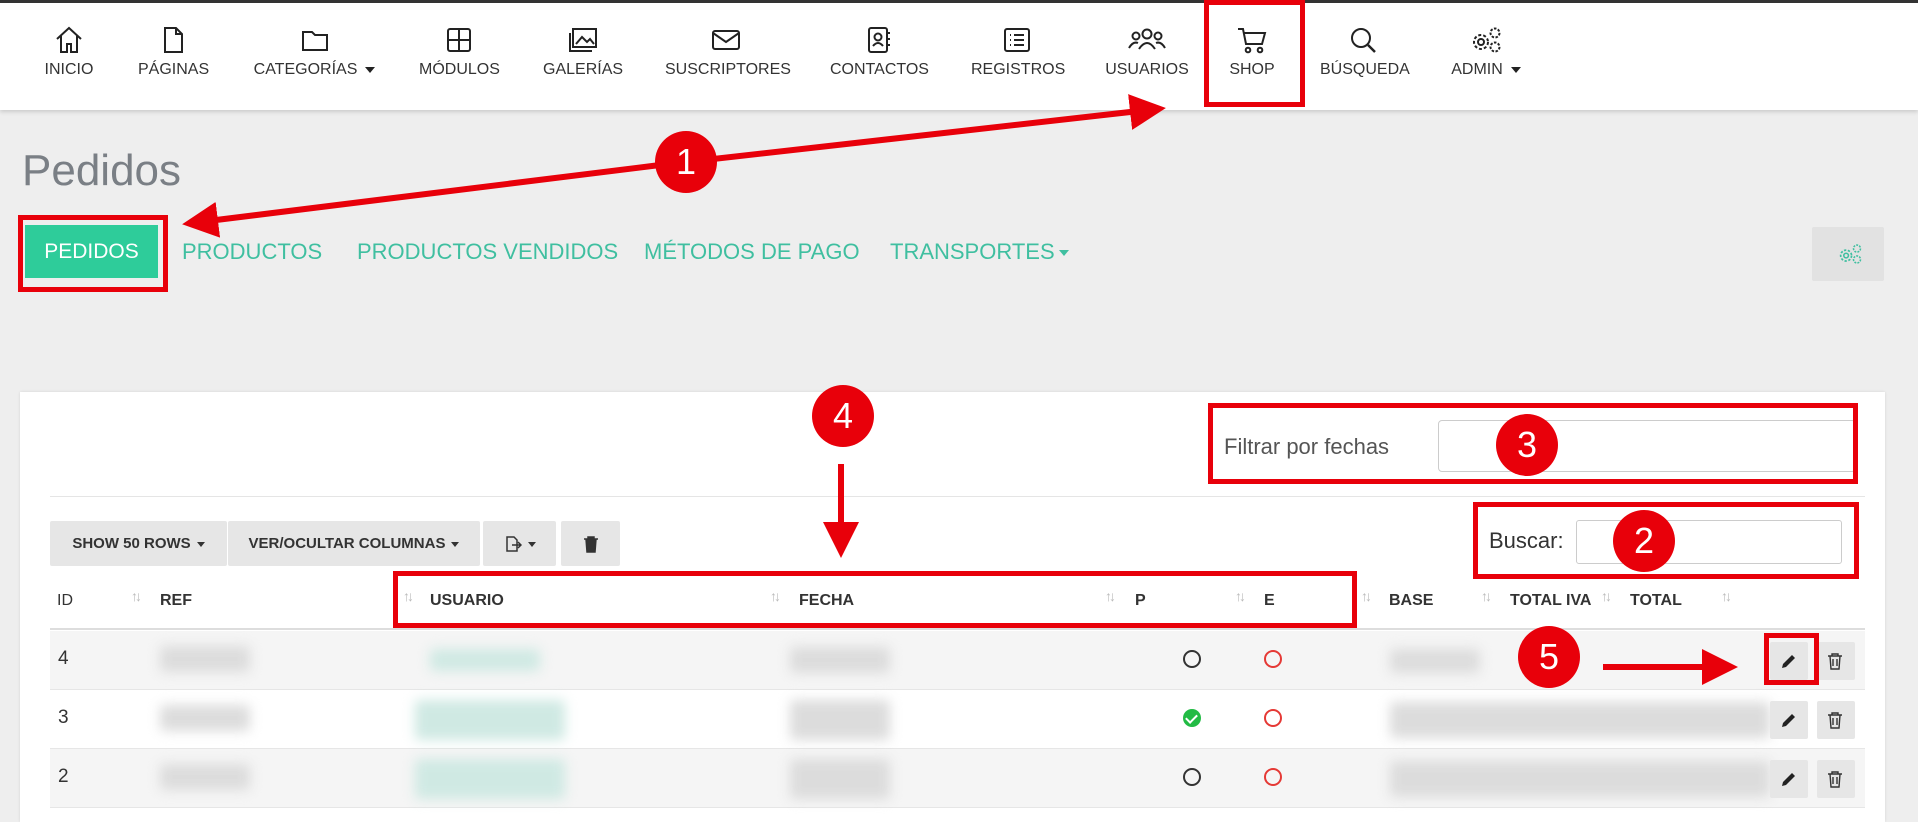  Describe the element at coordinates (583, 69) in the screenshot. I see `nav-label: GALERÍAS` at that location.